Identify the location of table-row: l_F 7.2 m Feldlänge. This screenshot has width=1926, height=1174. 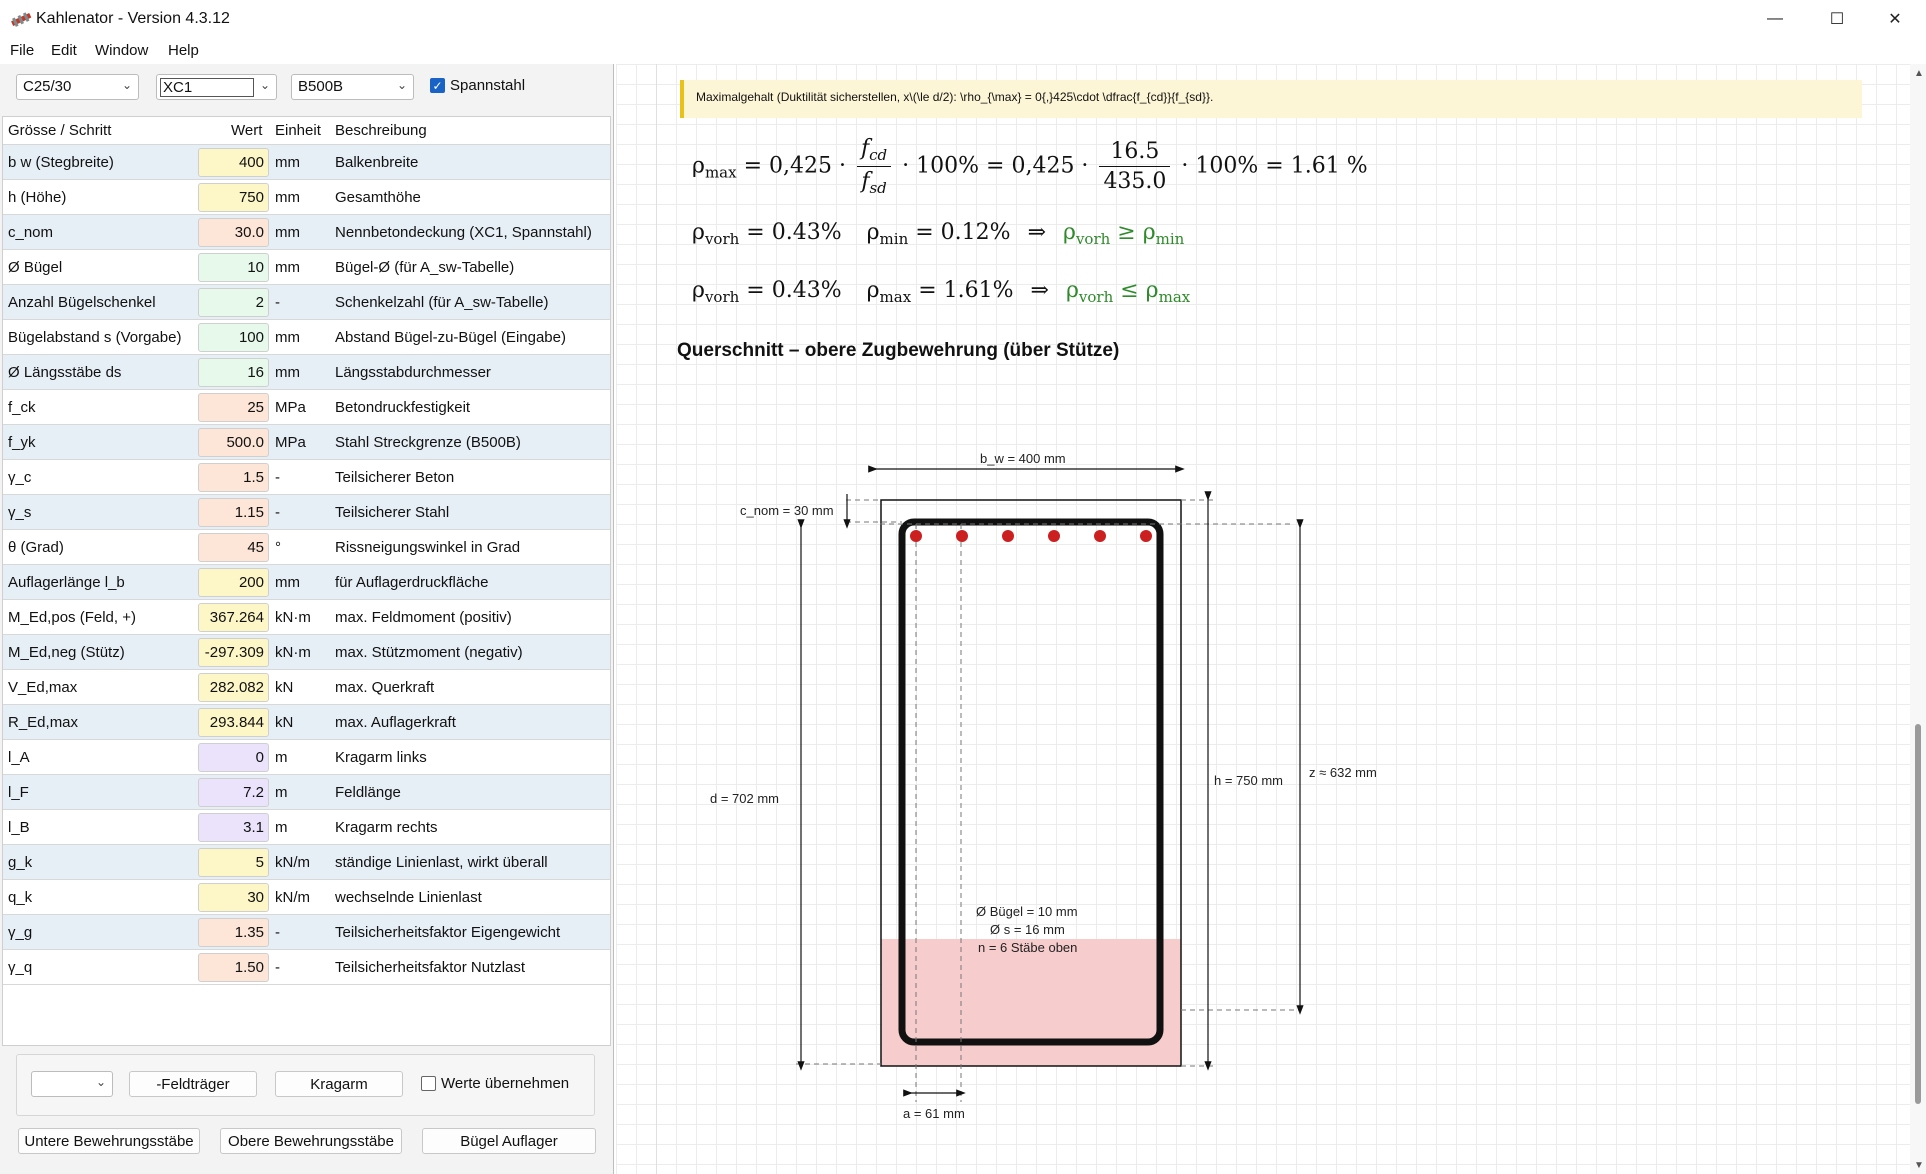
(306, 792).